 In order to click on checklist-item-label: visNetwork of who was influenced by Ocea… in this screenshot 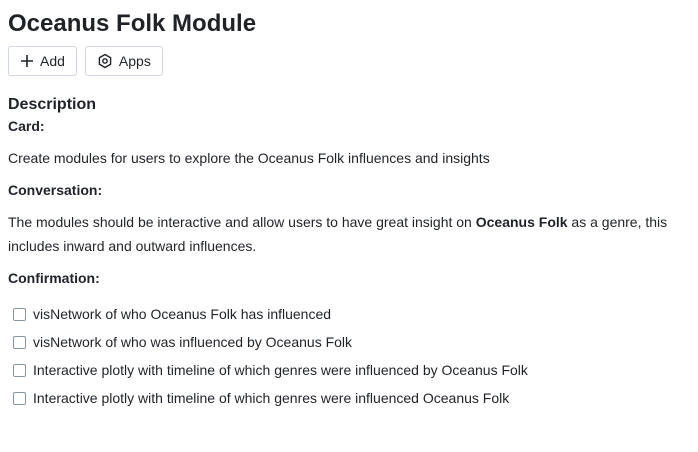, I will do `click(193, 342)`.